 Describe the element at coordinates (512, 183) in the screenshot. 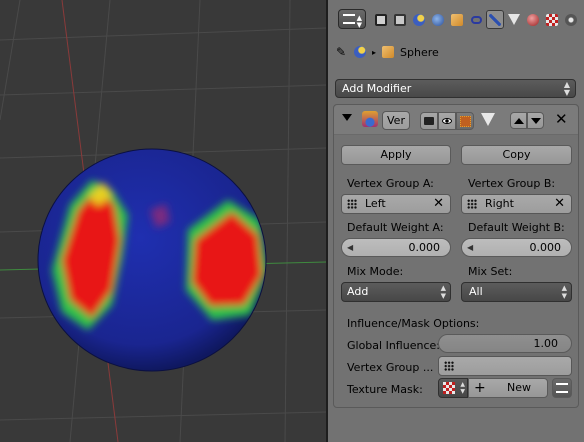

I see `vertex-group-b-label: Vertex Group B:` at that location.